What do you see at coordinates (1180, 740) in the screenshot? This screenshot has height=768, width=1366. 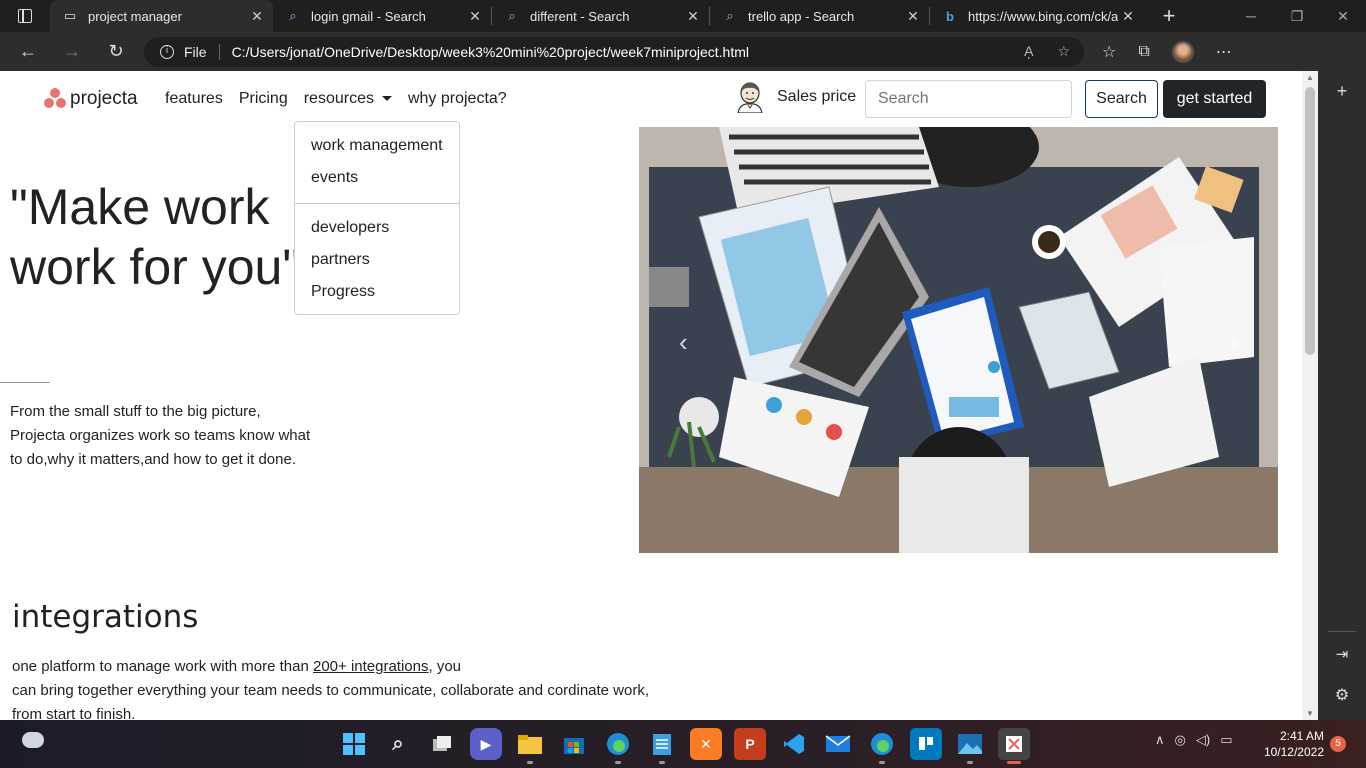 I see `globe-icon: ◎` at bounding box center [1180, 740].